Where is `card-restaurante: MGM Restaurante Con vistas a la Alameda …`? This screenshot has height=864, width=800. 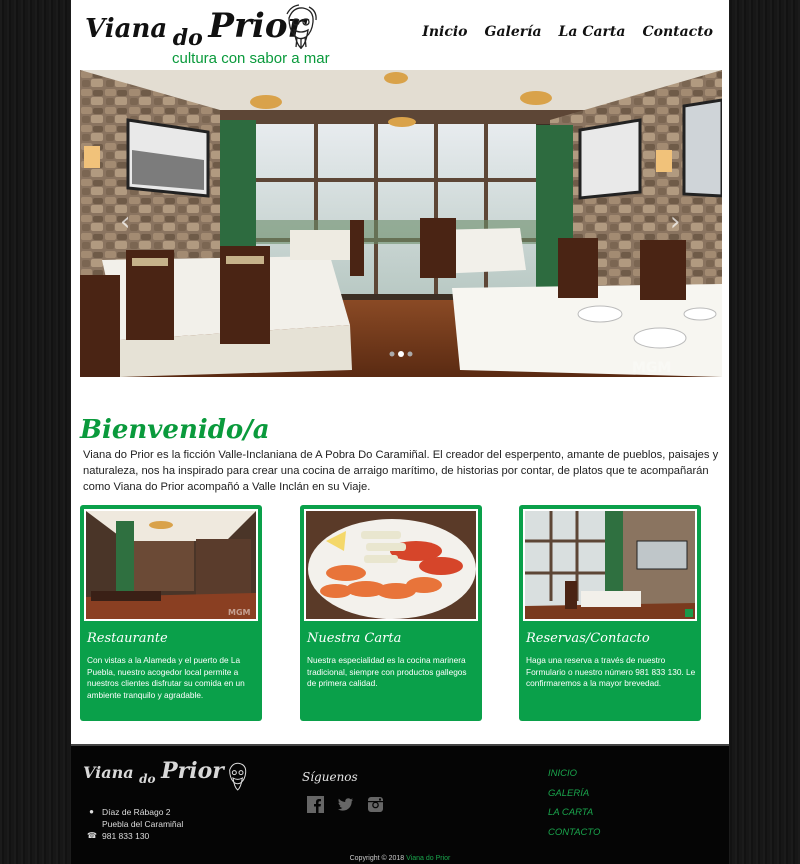
card-restaurante: MGM Restaurante Con vistas a la Alameda … is located at coordinates (171, 613).